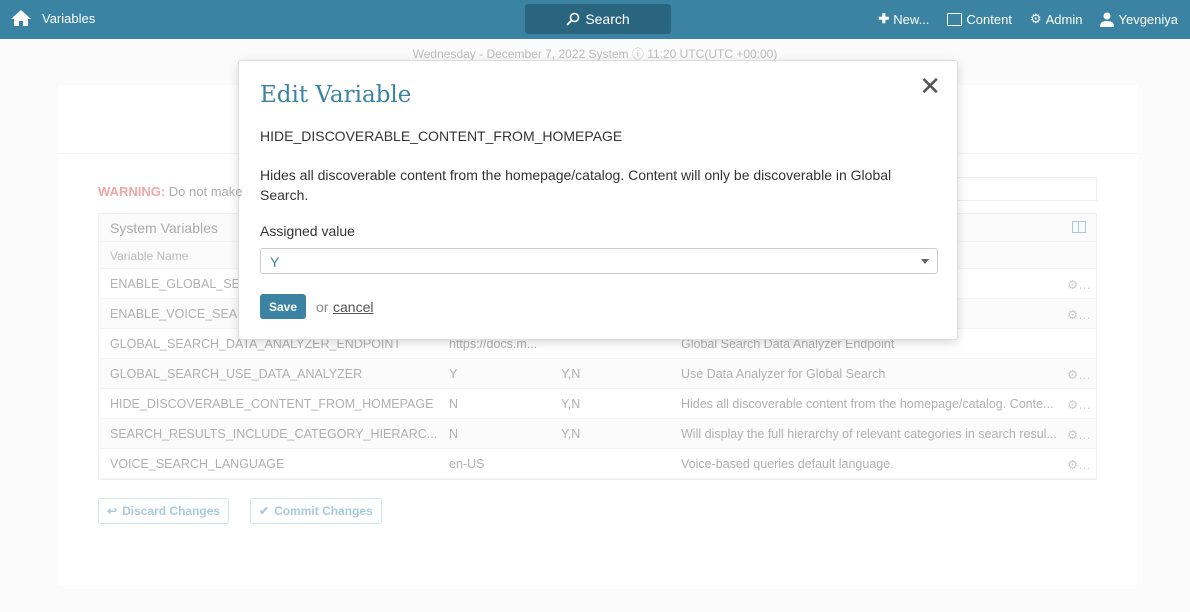  What do you see at coordinates (441, 136) in the screenshot?
I see `variable-name: HIDE_DISCOVERABLE_CONTENT_FROM_HOMEPAGE` at bounding box center [441, 136].